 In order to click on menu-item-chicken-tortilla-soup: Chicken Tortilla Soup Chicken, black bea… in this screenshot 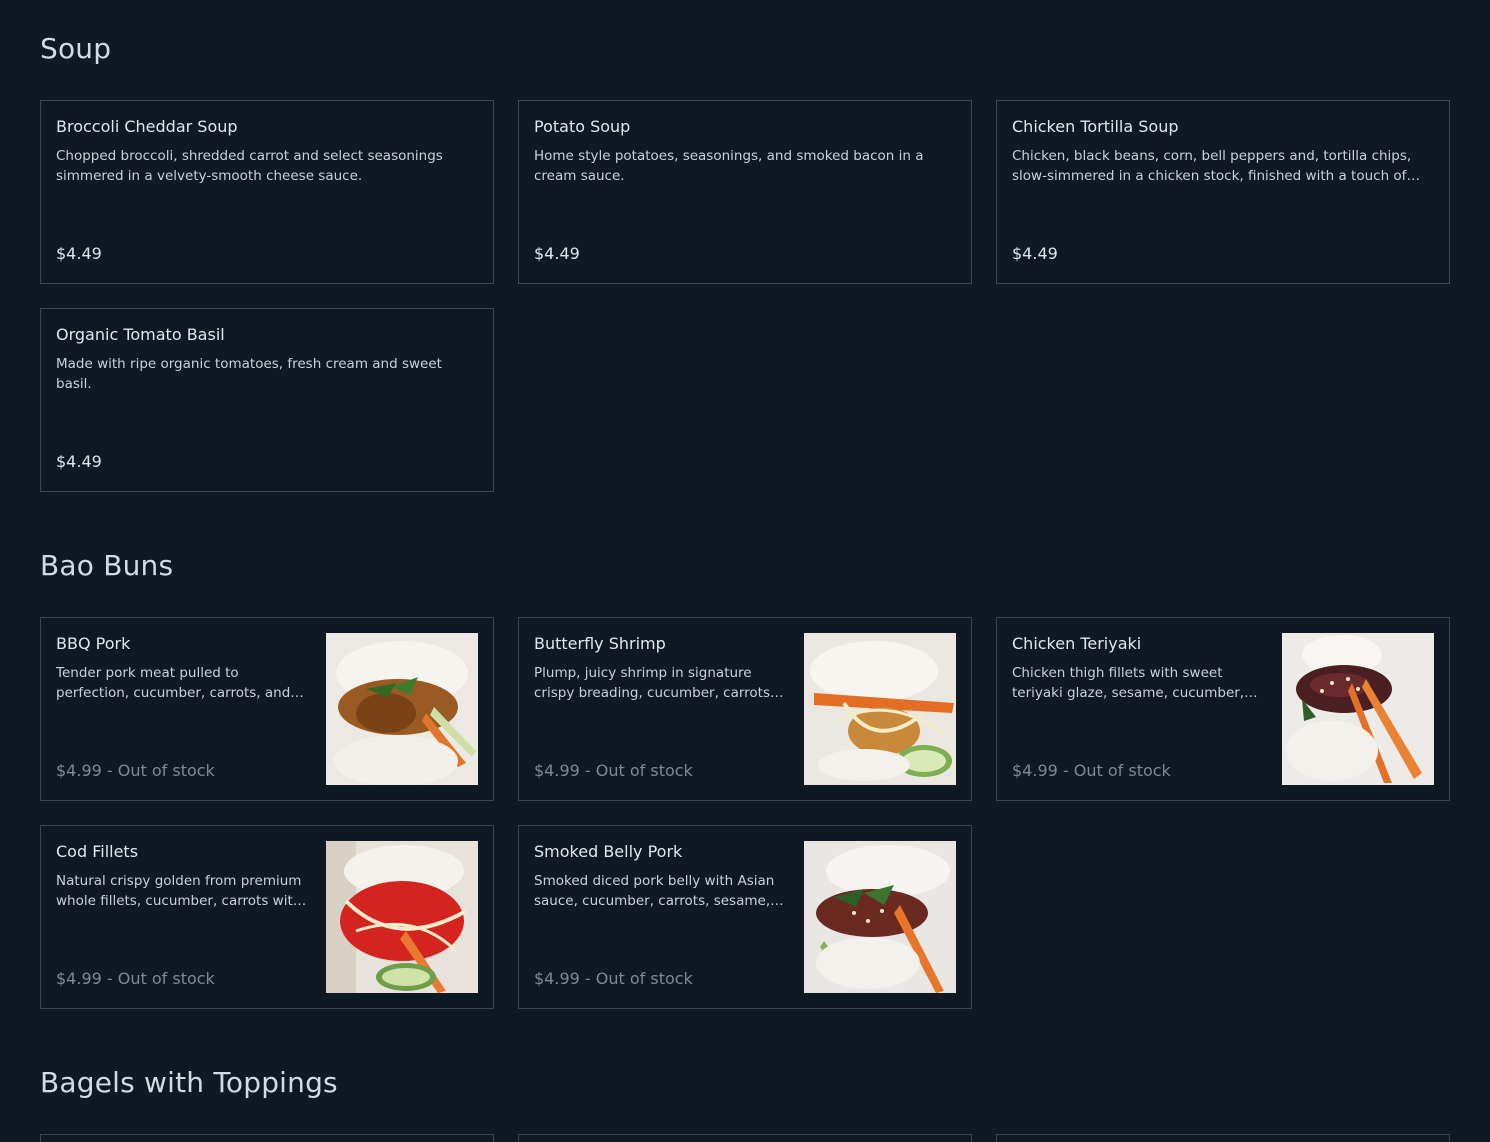, I will do `click(1223, 192)`.